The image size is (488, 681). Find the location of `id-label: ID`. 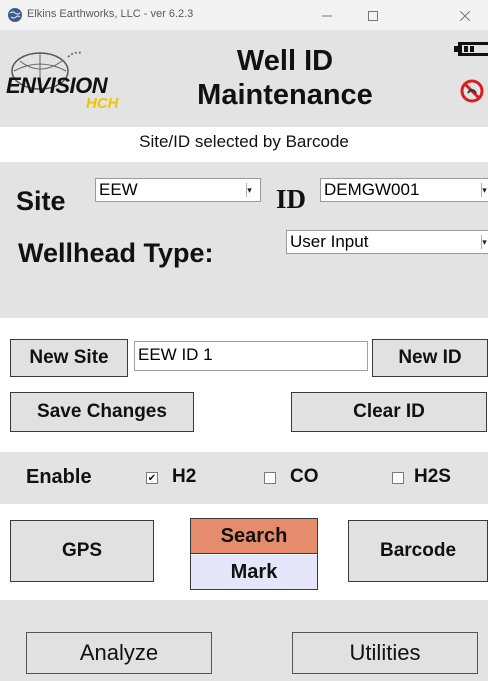

id-label: ID is located at coordinates (291, 199).